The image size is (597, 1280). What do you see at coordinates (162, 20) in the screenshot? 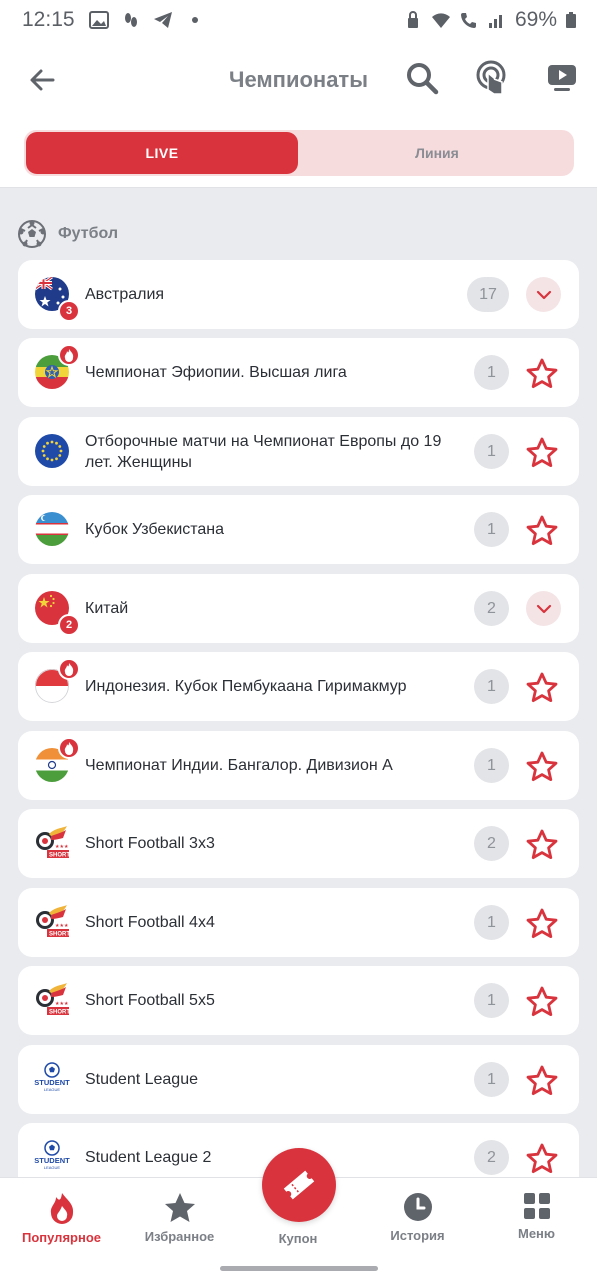
I see `telegram-icon` at bounding box center [162, 20].